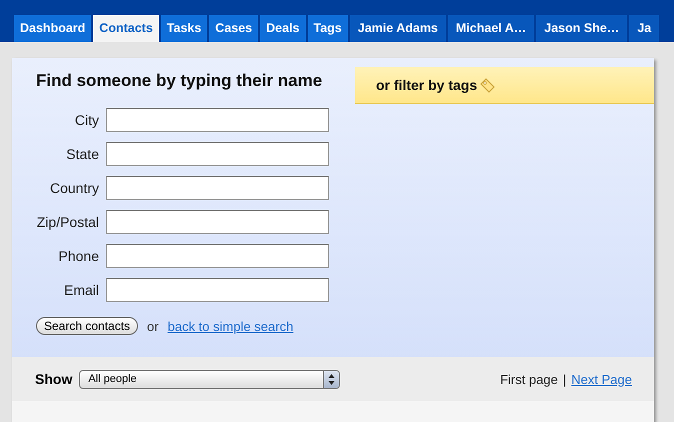  I want to click on field-label: City, so click(86, 120).